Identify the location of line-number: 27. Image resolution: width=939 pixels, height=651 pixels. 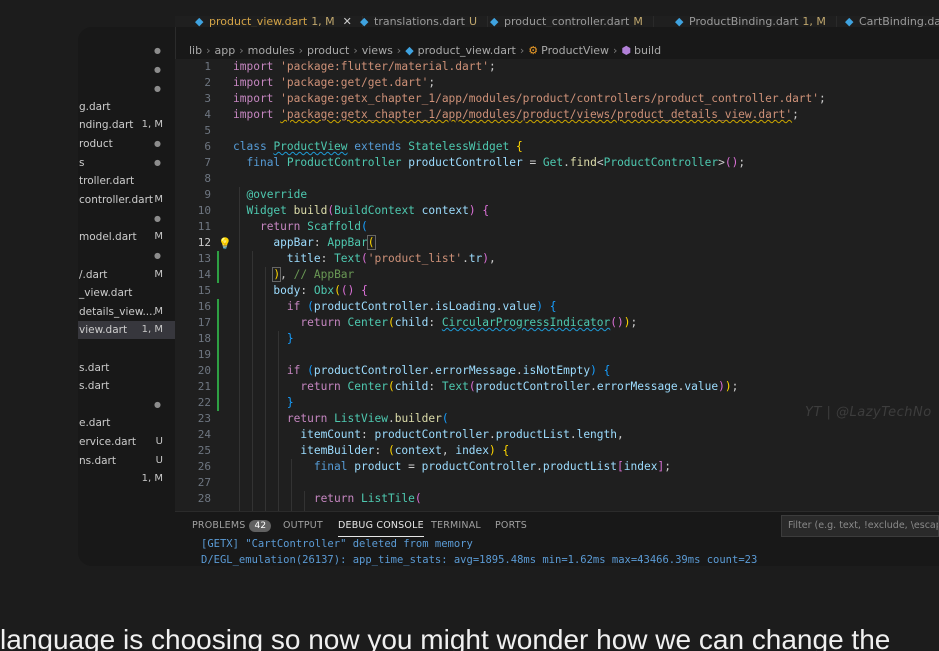
(204, 482).